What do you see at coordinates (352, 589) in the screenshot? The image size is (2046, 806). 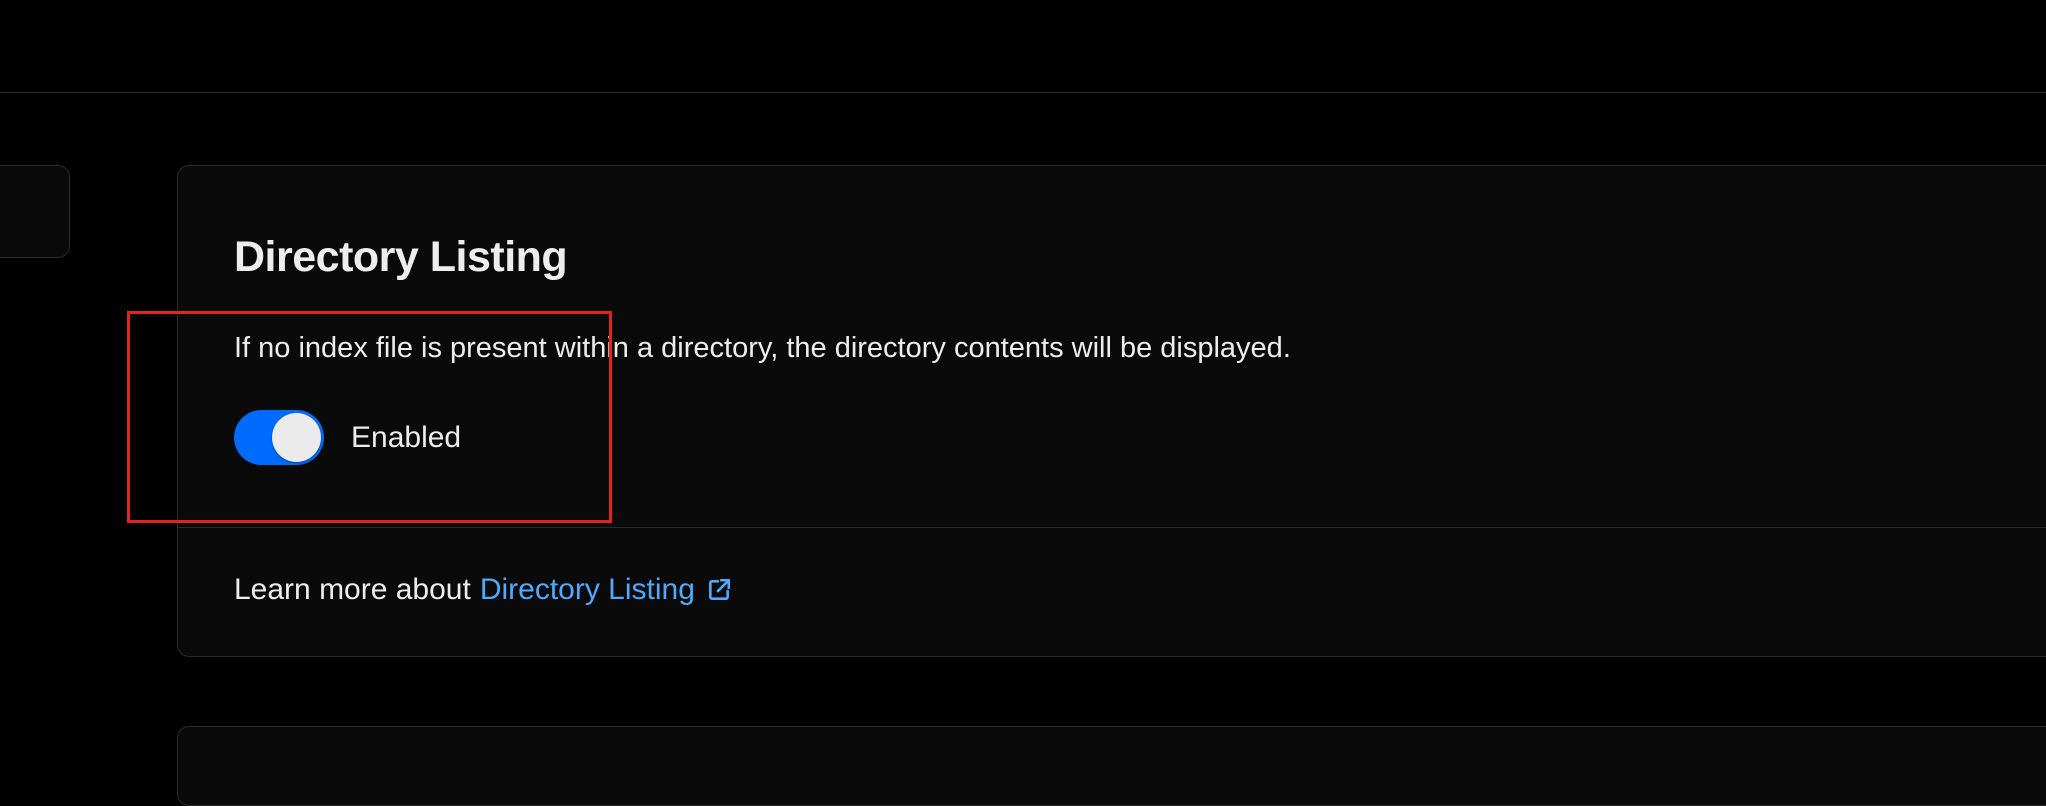 I see `learn-more-prefix: Learn more about` at bounding box center [352, 589].